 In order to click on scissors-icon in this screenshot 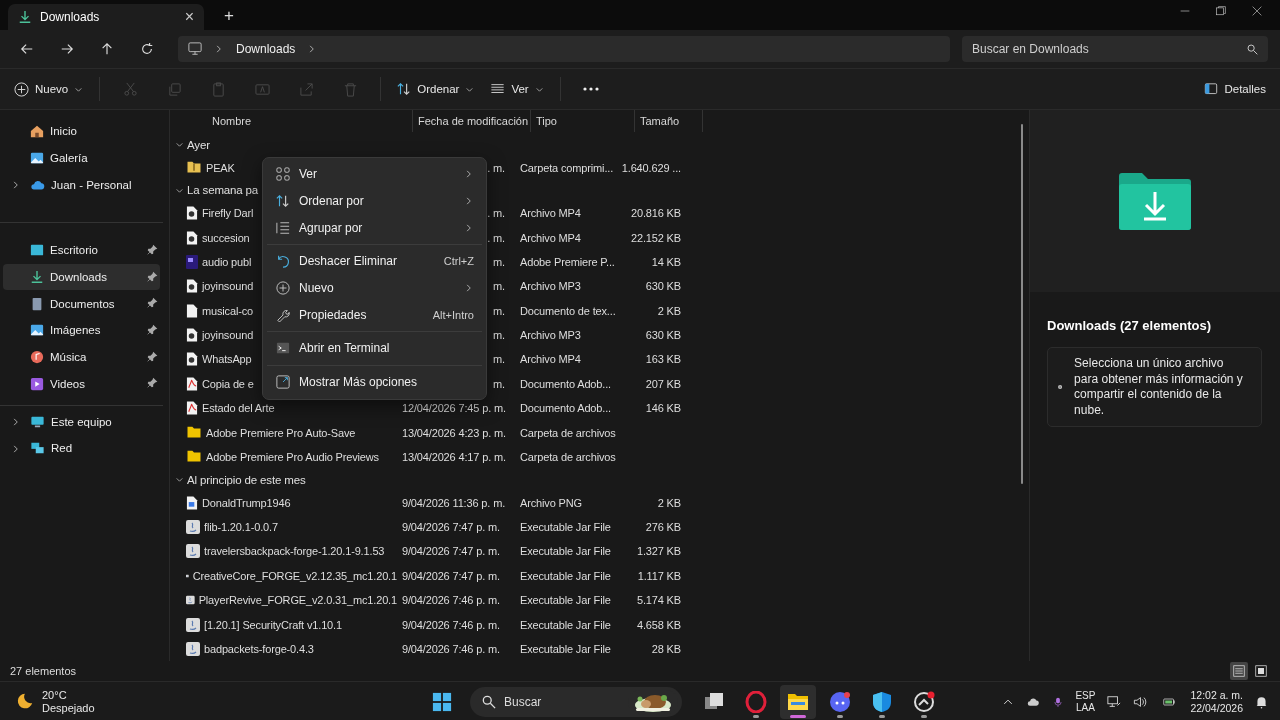, I will do `click(130, 89)`.